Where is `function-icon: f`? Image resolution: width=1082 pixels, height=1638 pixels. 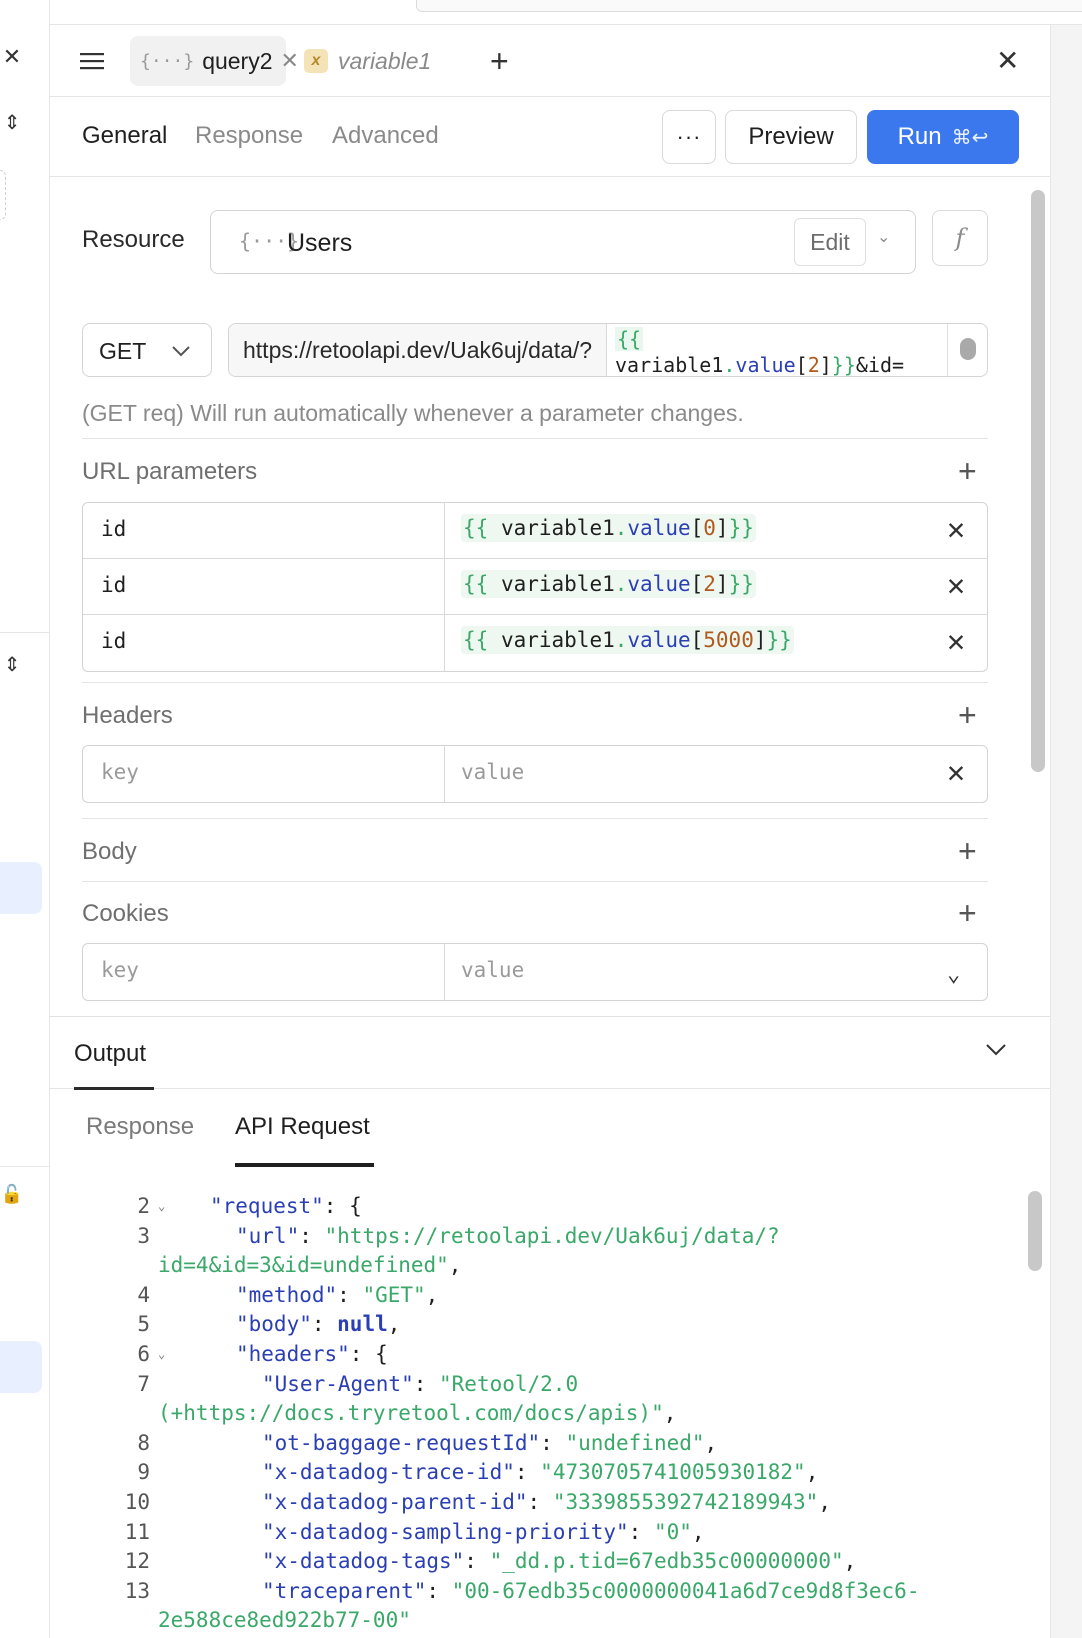
function-icon: f is located at coordinates (960, 238).